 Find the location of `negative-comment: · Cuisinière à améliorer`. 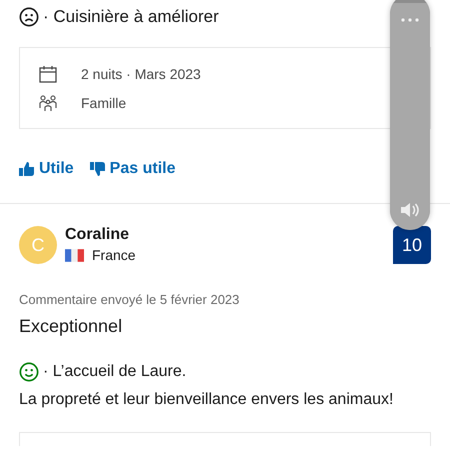

negative-comment: · Cuisinière à améliorer is located at coordinates (131, 17).